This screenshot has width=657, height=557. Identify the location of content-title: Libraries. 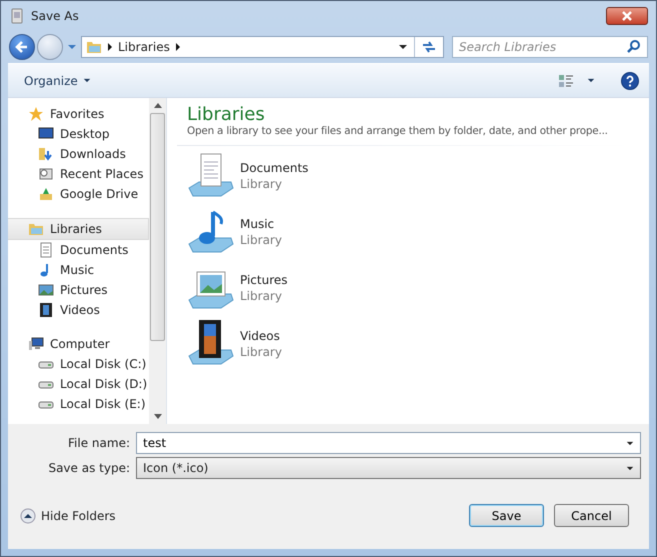
(226, 114).